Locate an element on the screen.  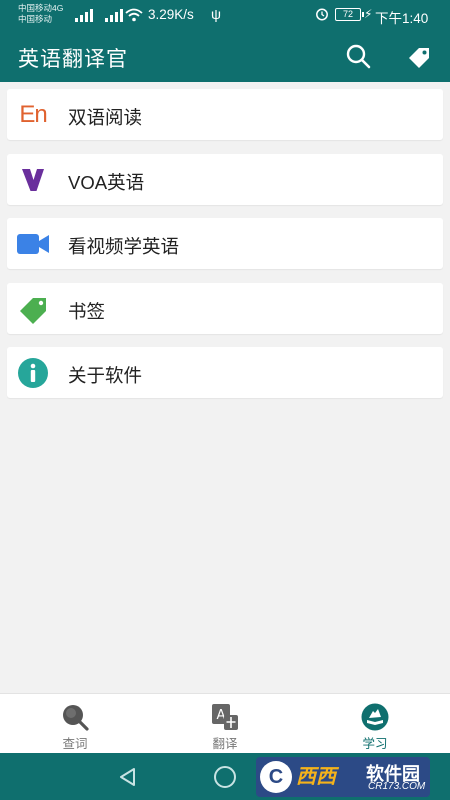
carrier-1: 中国移动4G is located at coordinates (41, 8).